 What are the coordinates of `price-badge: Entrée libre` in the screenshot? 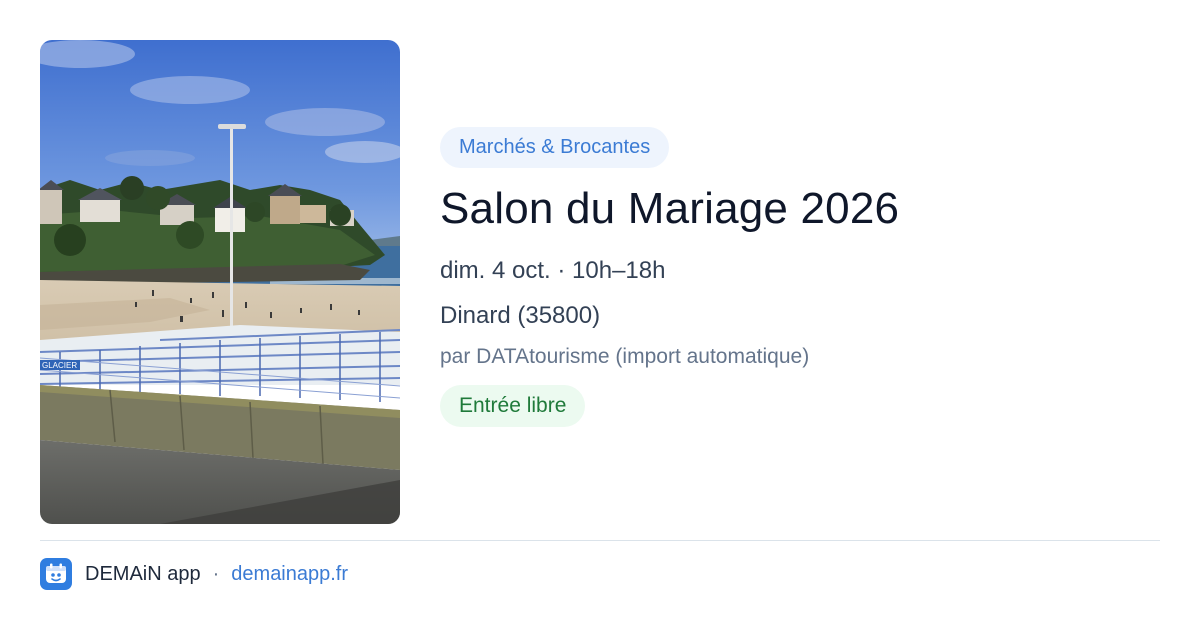 It's located at (513, 406).